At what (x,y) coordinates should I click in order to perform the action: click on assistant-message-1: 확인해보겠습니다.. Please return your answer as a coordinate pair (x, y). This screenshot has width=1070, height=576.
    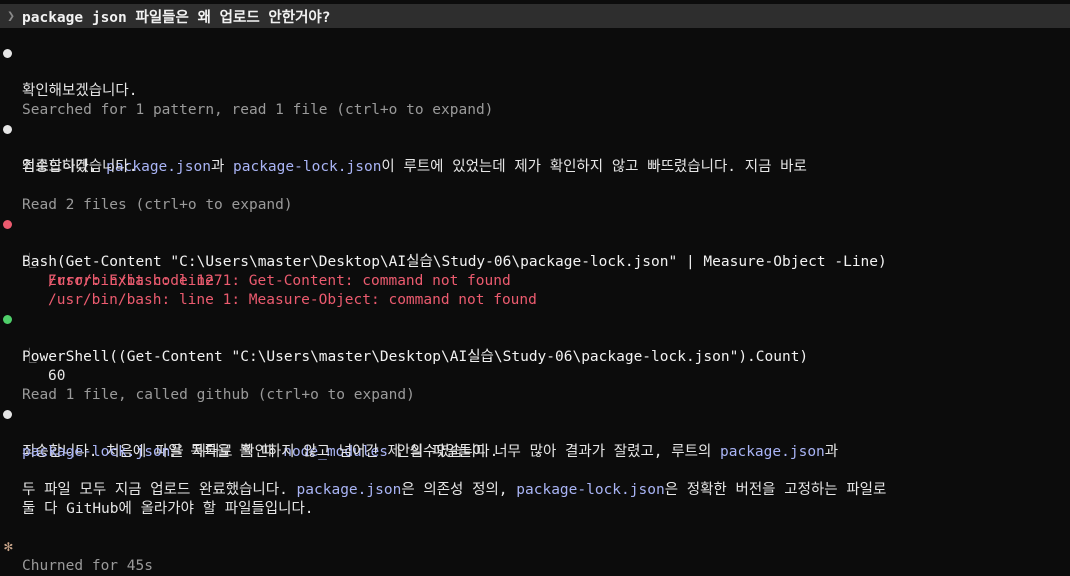
    Looking at the image, I should click on (68, 71).